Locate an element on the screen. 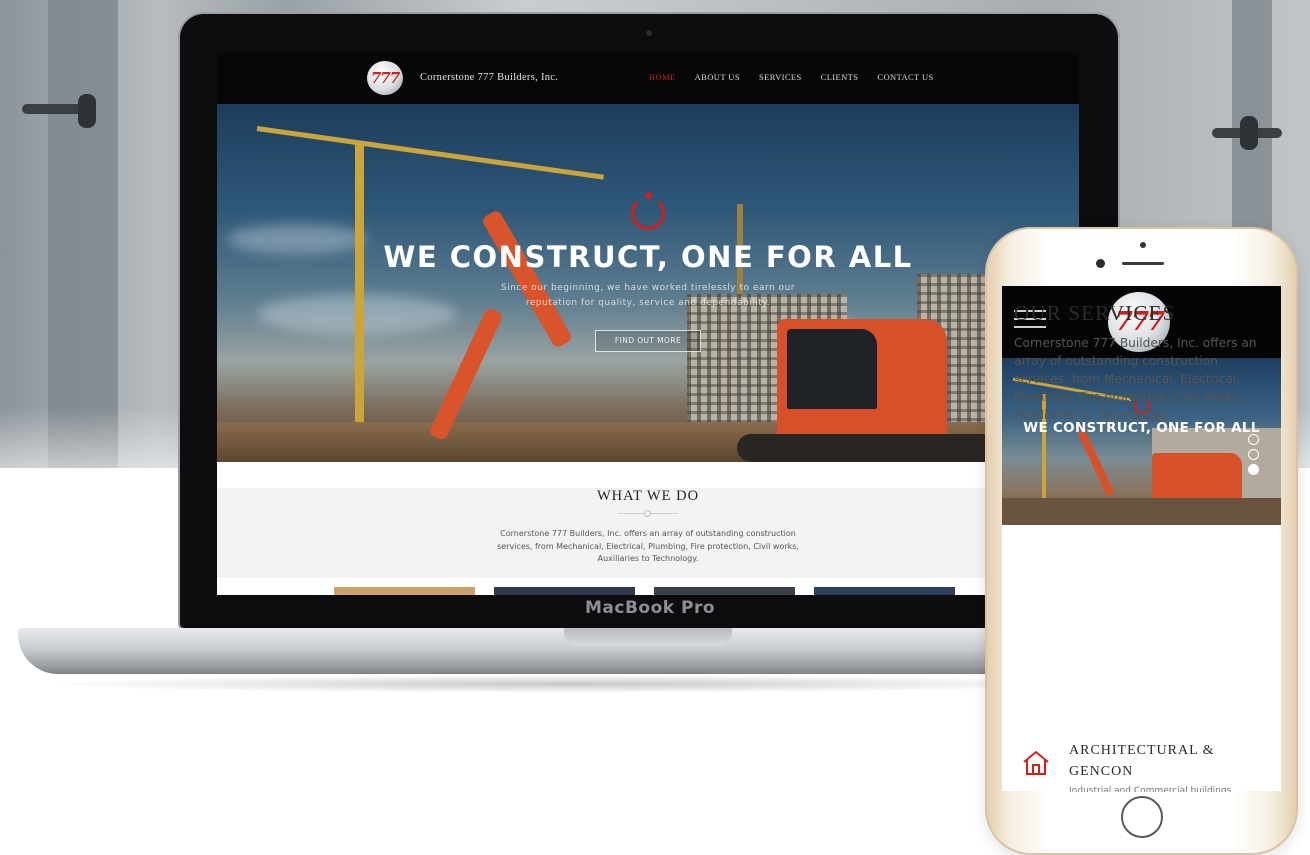 Image resolution: width=1310 pixels, height=855 pixels. ground is located at coordinates (1141, 511).